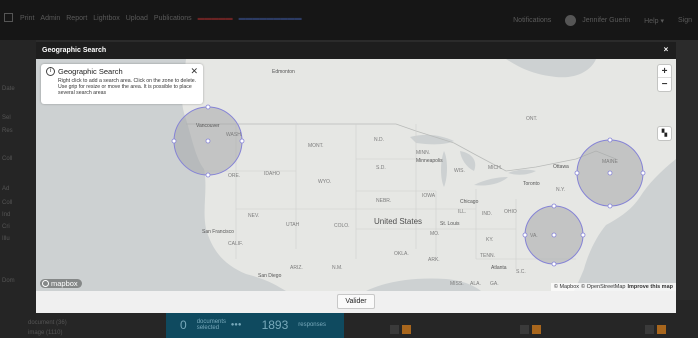 This screenshot has height=338, width=698. What do you see at coordinates (45, 333) in the screenshot?
I see `facet-image: image (1110)` at bounding box center [45, 333].